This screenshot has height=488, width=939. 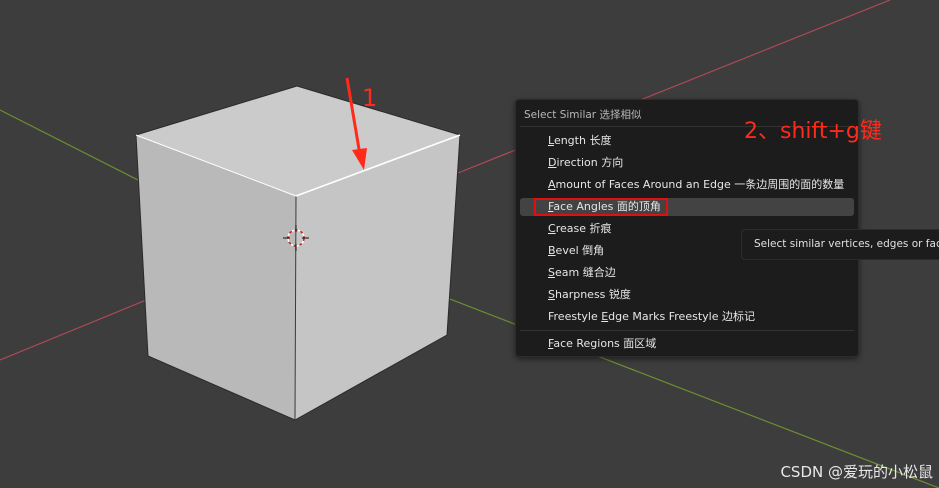 What do you see at coordinates (583, 228) in the screenshot?
I see `menu-item-label: rease 折痕` at bounding box center [583, 228].